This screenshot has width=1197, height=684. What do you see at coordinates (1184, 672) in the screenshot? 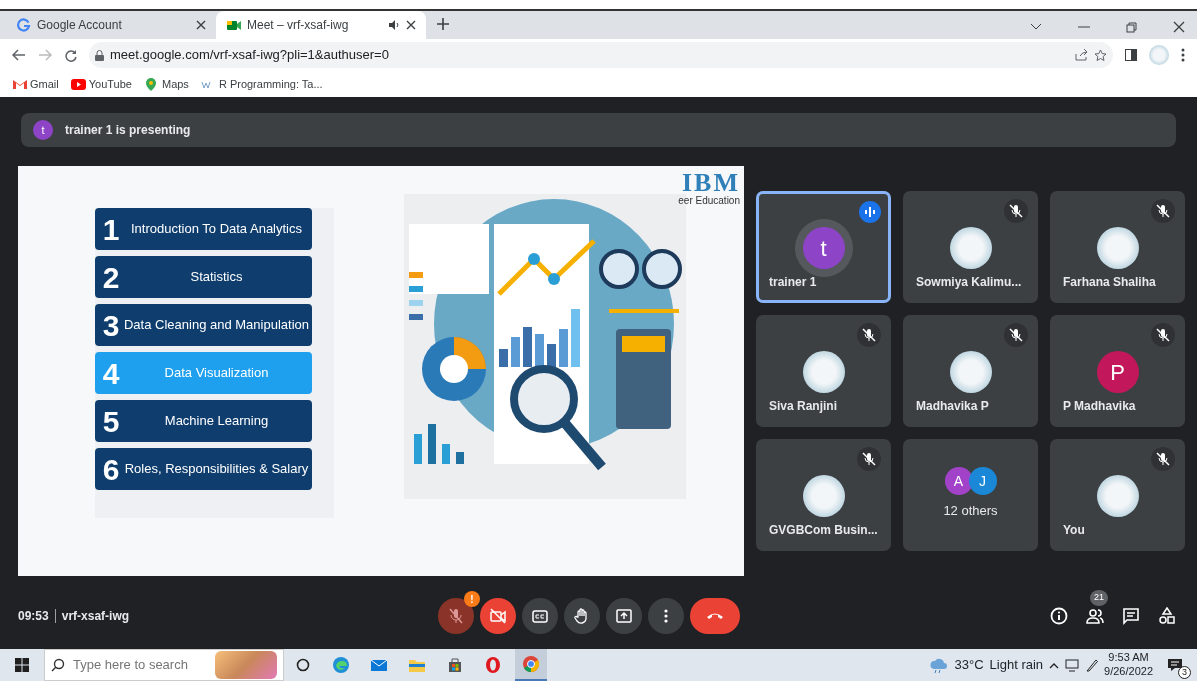
I see `notification-count: 3` at bounding box center [1184, 672].